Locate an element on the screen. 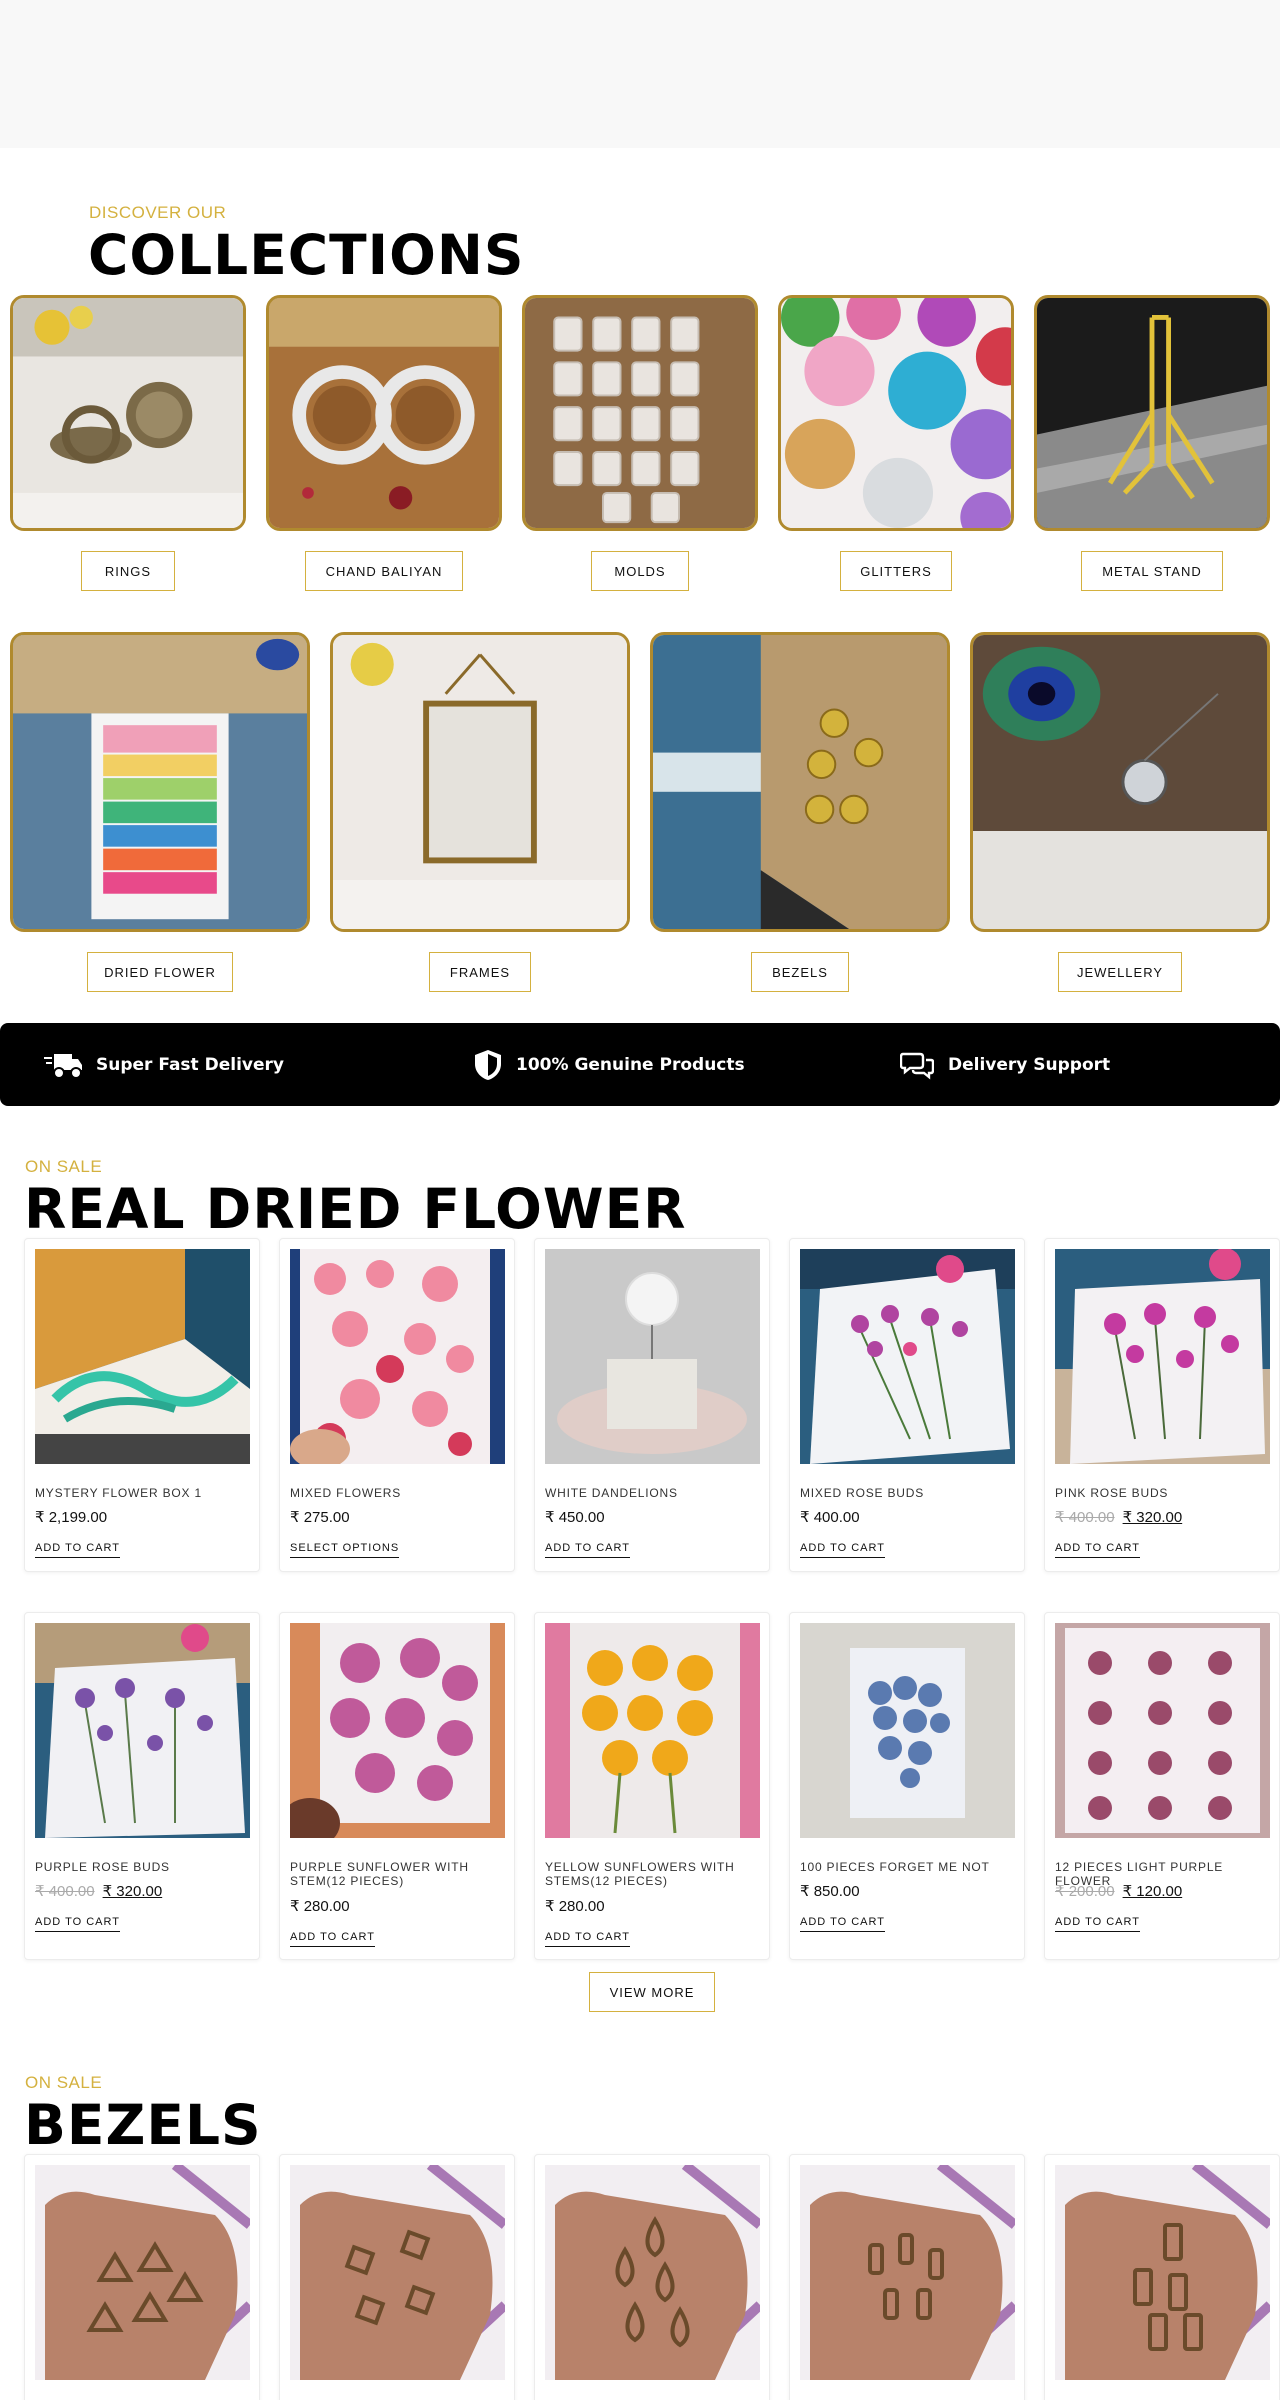 This screenshot has width=1280, height=2400. product-price: ₹ 2,199.00 is located at coordinates (71, 1517).